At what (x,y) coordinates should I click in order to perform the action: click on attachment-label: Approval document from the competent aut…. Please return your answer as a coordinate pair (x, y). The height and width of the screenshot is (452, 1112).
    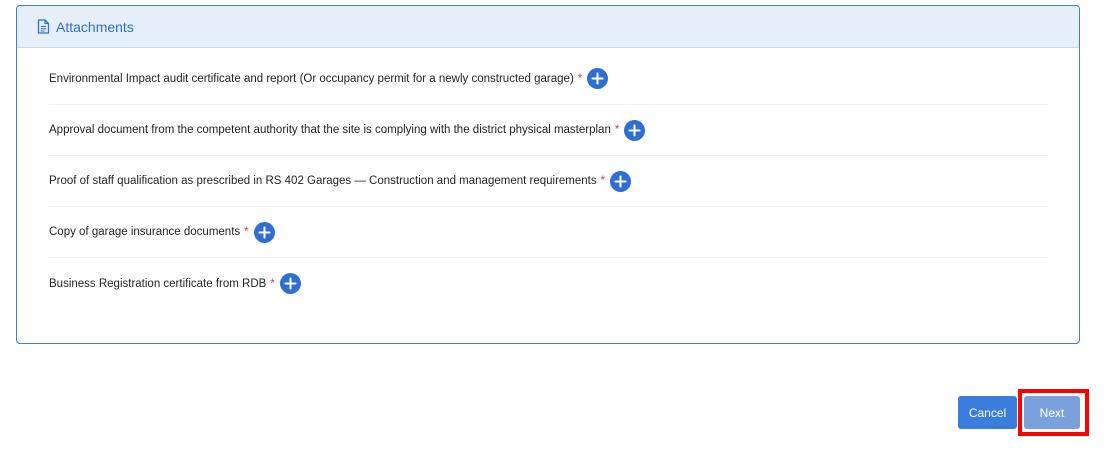
    Looking at the image, I should click on (330, 130).